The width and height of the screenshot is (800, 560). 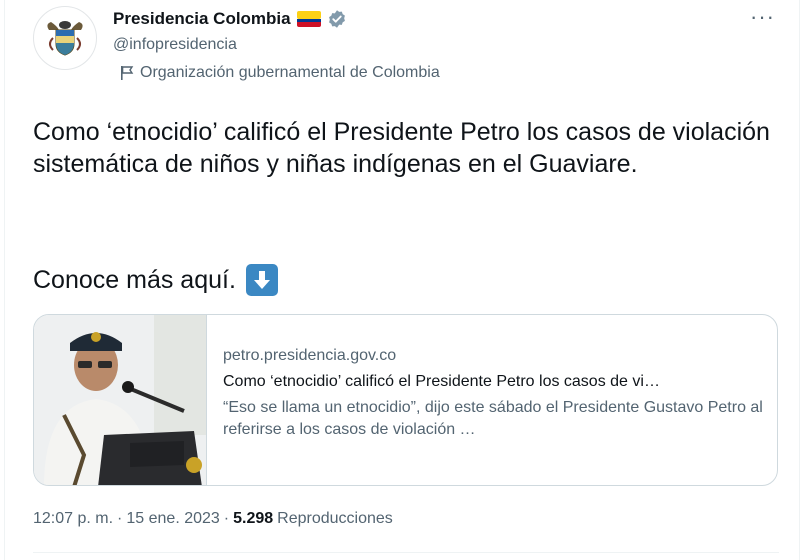 I want to click on divider, so click(x=406, y=552).